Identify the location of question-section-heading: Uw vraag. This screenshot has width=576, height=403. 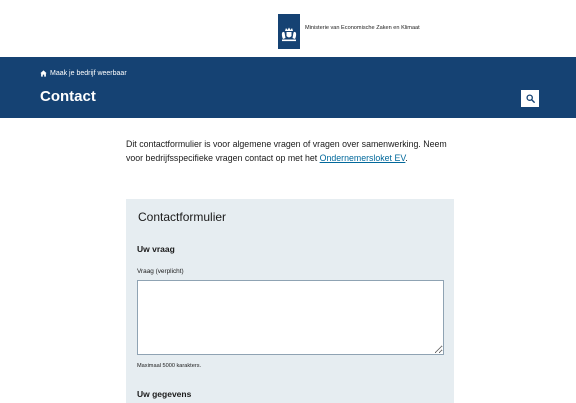
(156, 249).